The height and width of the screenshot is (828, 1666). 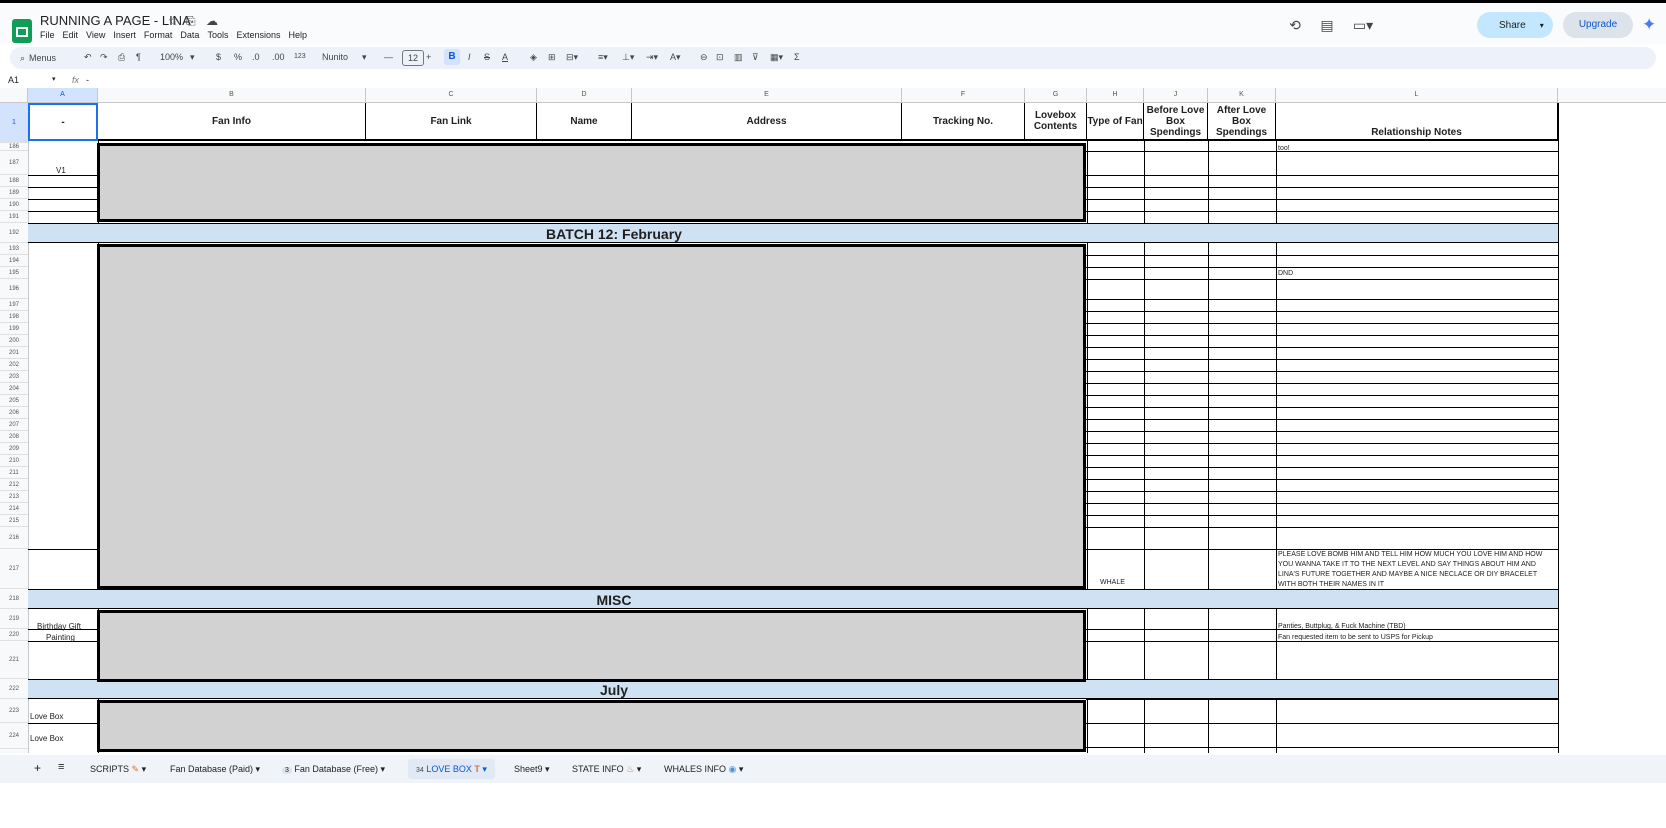 I want to click on cell-h217: WHALE, so click(x=1112, y=582).